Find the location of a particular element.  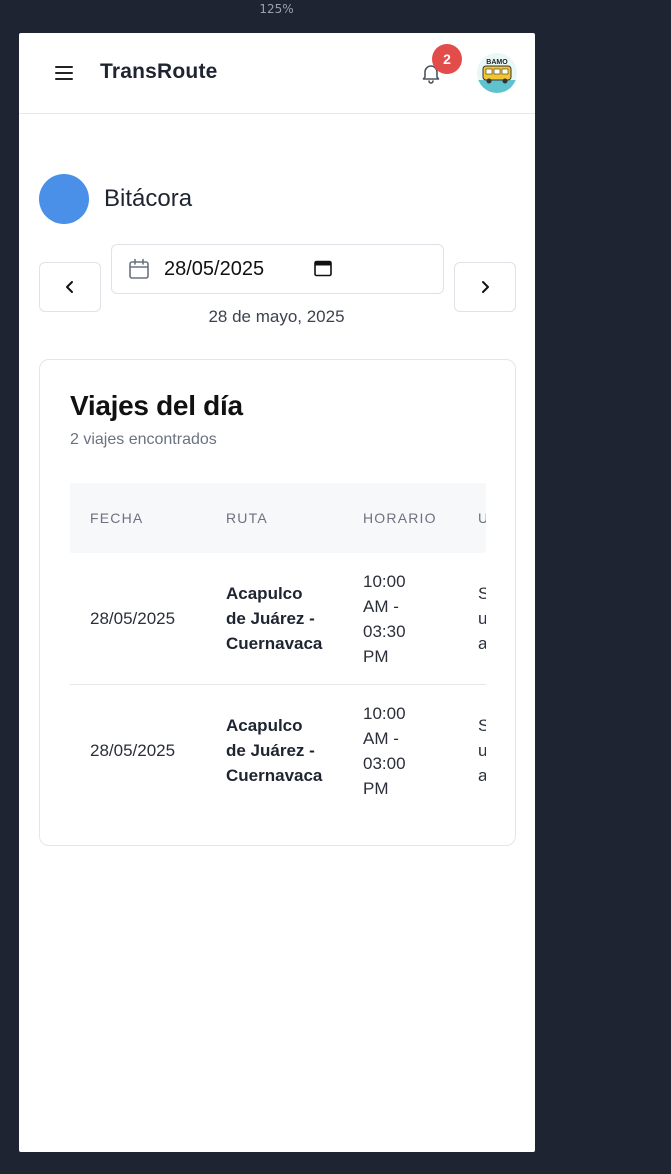

date-input: 28/05/2025 is located at coordinates (277, 269).